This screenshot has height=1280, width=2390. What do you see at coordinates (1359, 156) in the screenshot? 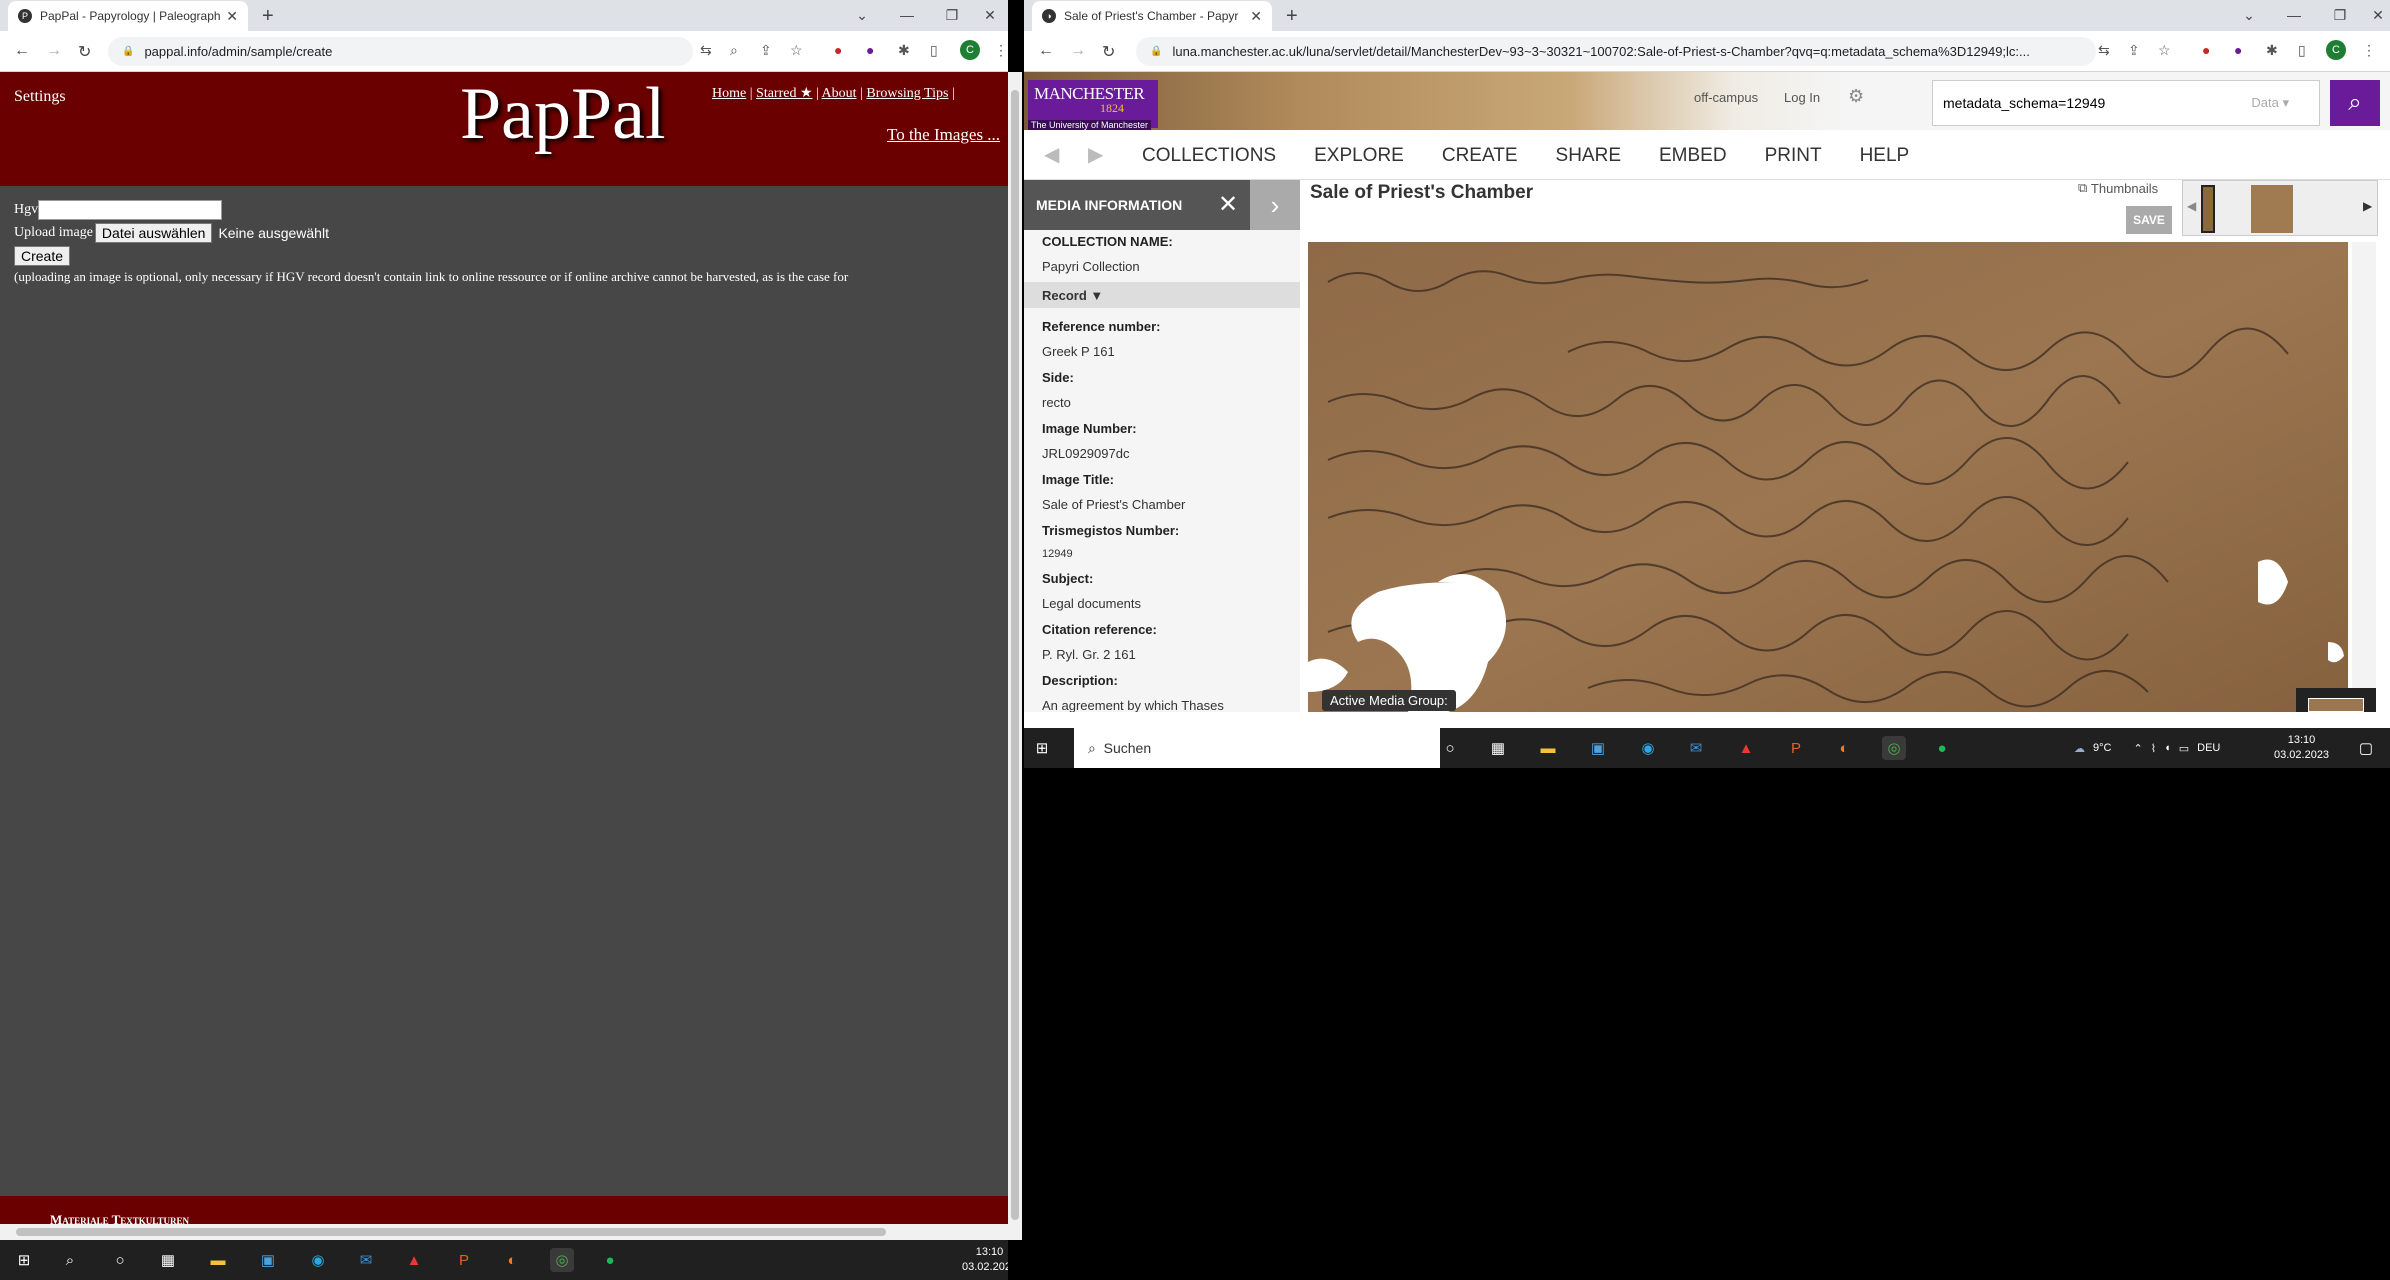
I see `menu-explore: EXPLORE` at bounding box center [1359, 156].